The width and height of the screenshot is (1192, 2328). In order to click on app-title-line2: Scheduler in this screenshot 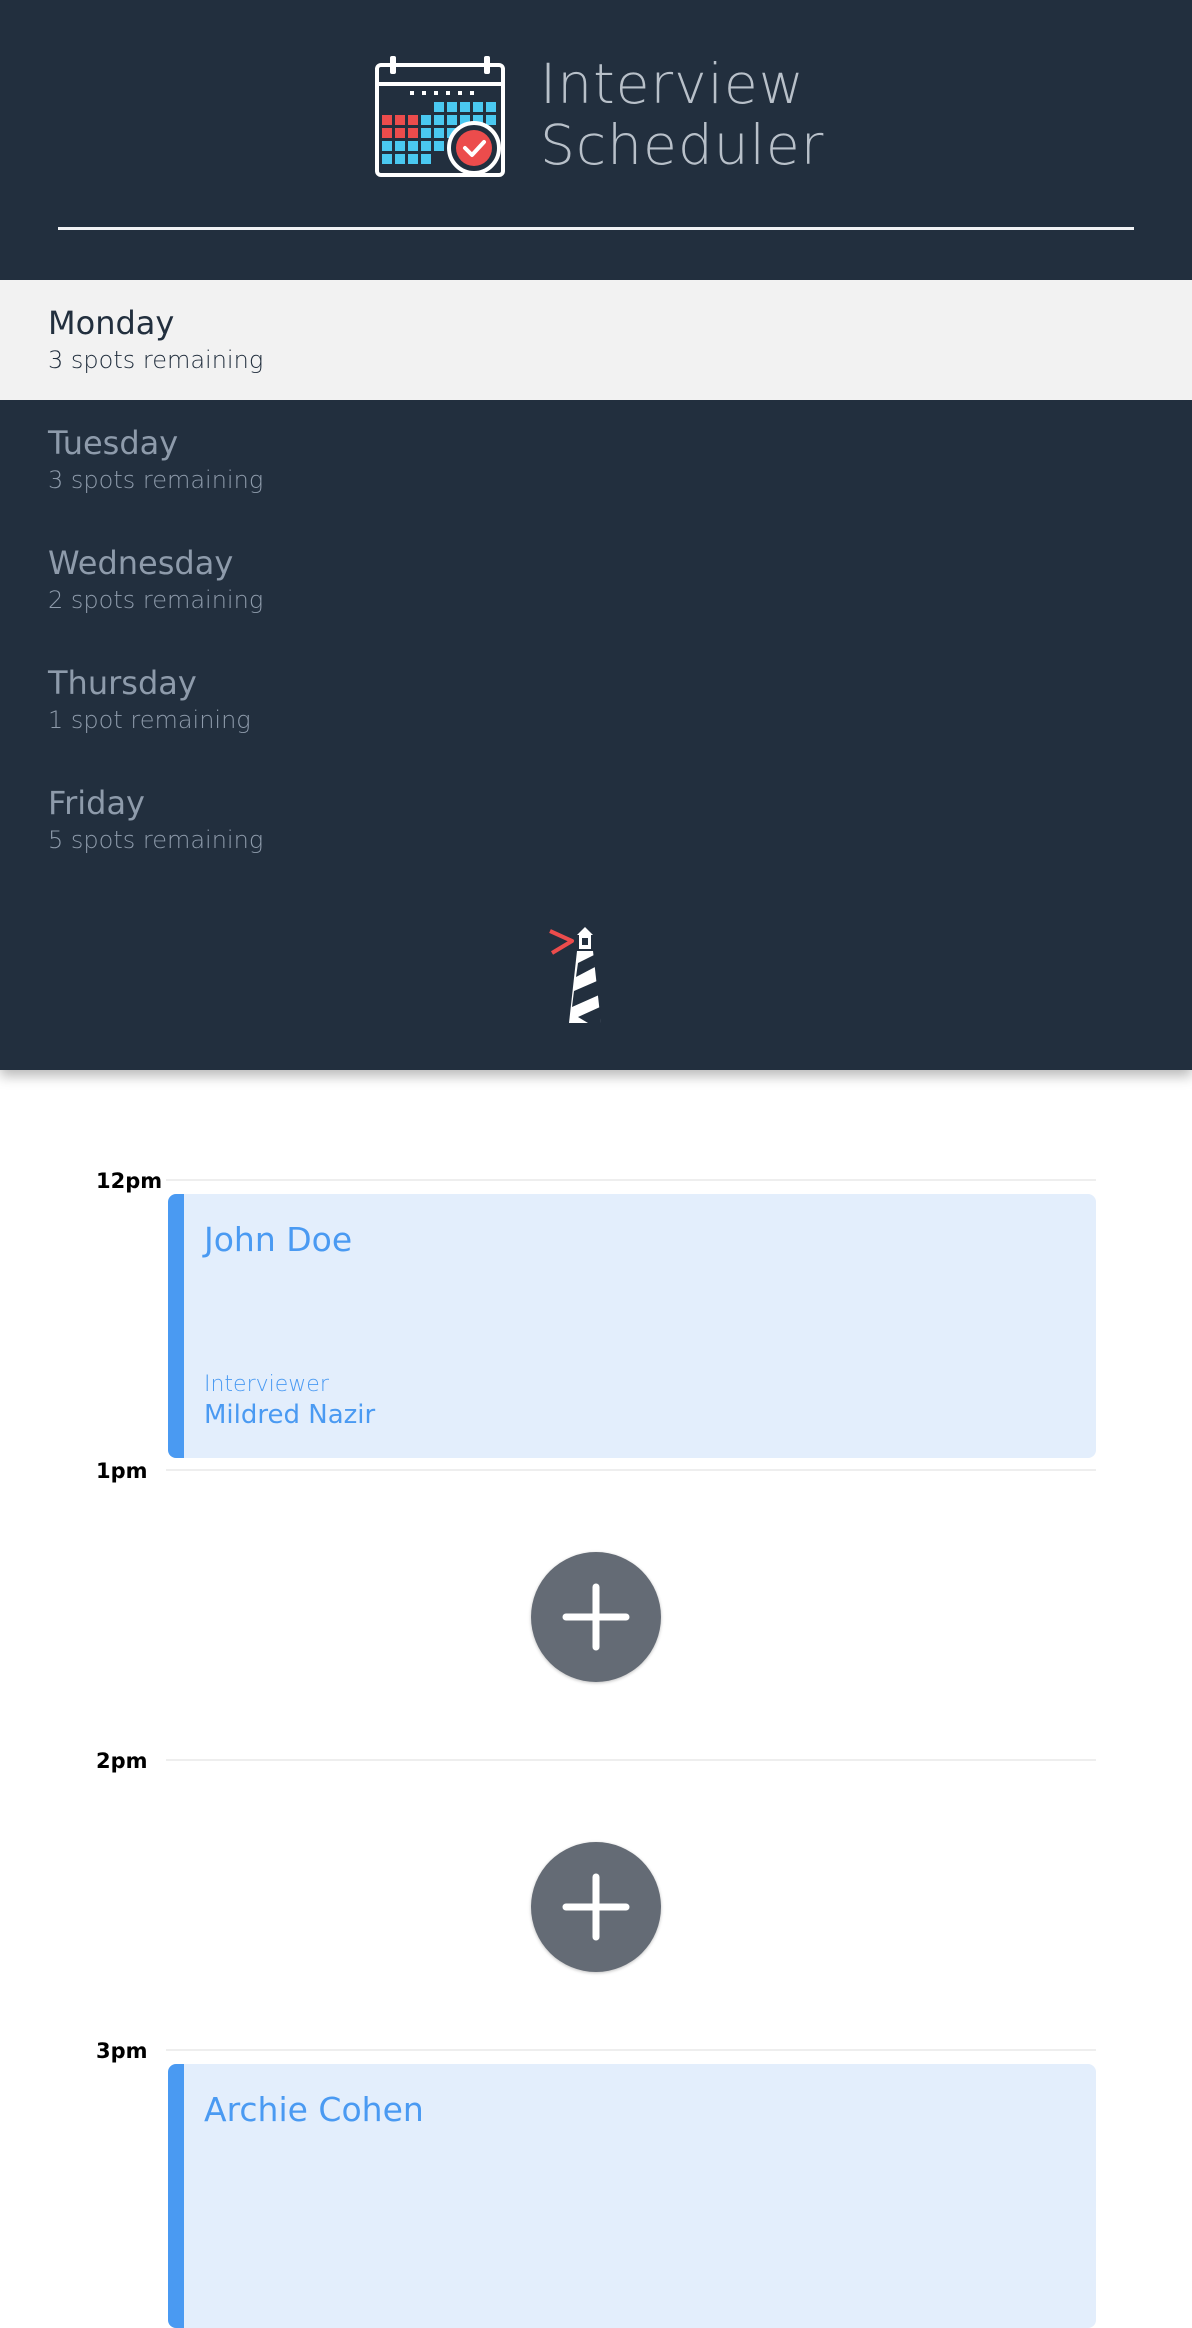, I will do `click(682, 145)`.